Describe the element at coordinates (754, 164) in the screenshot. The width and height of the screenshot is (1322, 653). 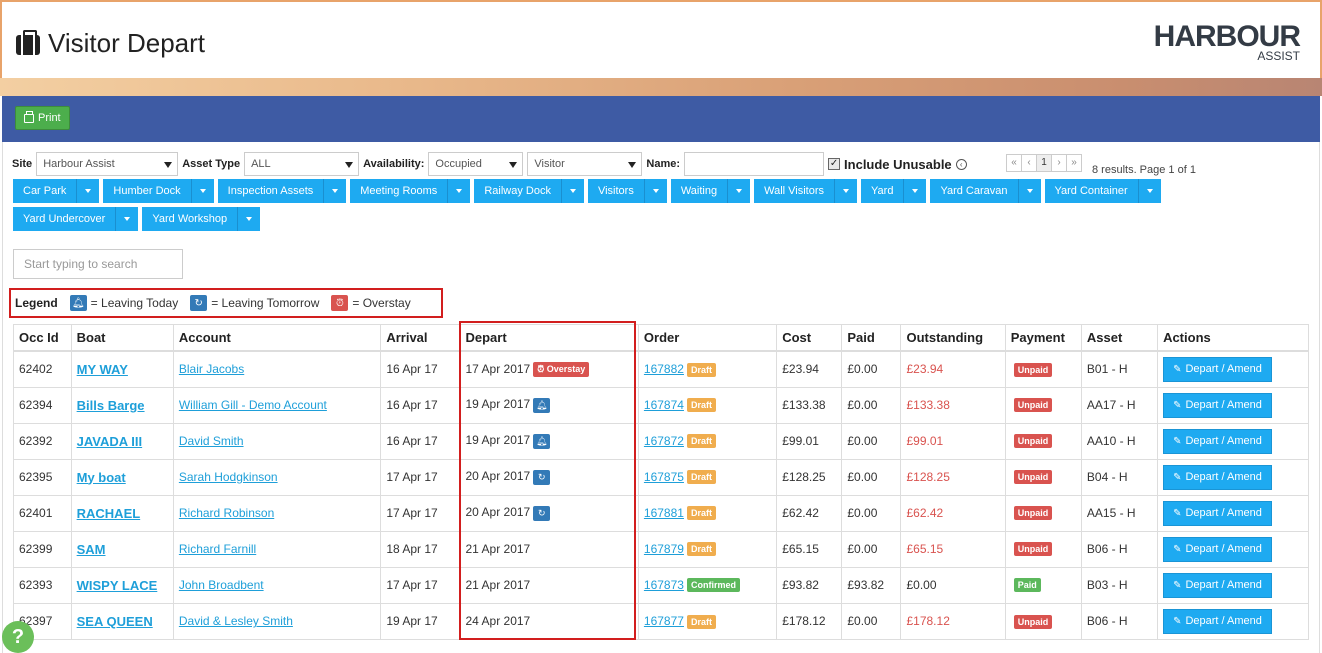
I see `name-input` at that location.